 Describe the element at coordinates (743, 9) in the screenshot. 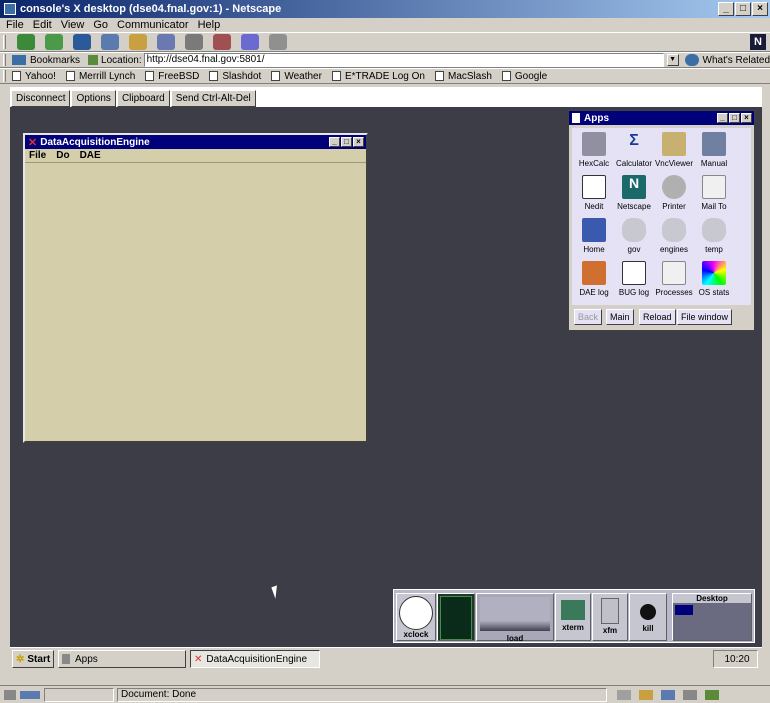

I see `maximize-button: □` at that location.